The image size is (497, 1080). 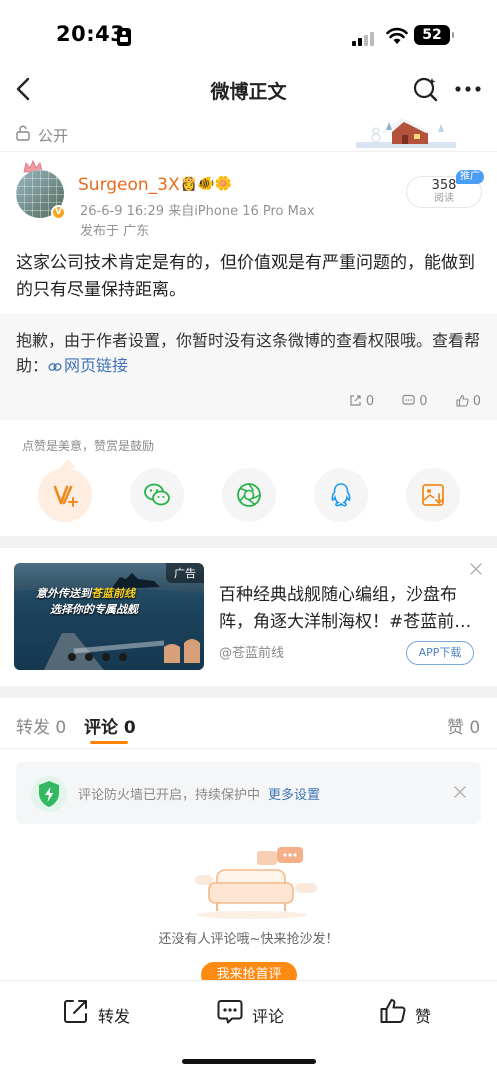 What do you see at coordinates (53, 136) in the screenshot?
I see `visibility-label: 公开` at bounding box center [53, 136].